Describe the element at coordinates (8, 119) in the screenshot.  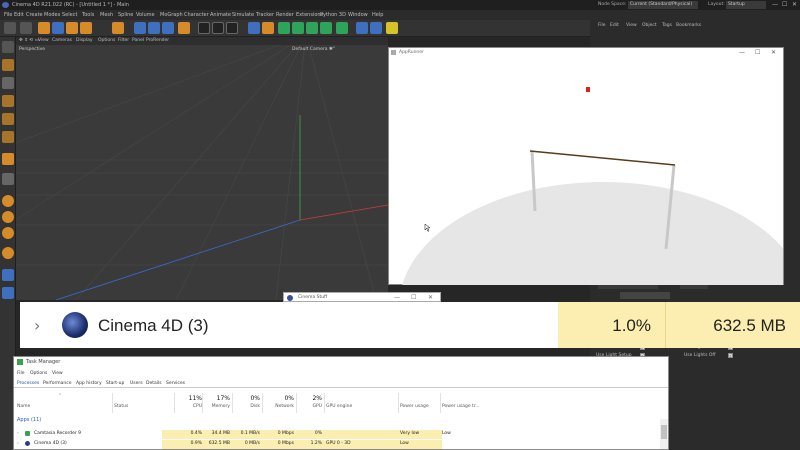
I see `edges-mode-icon` at that location.